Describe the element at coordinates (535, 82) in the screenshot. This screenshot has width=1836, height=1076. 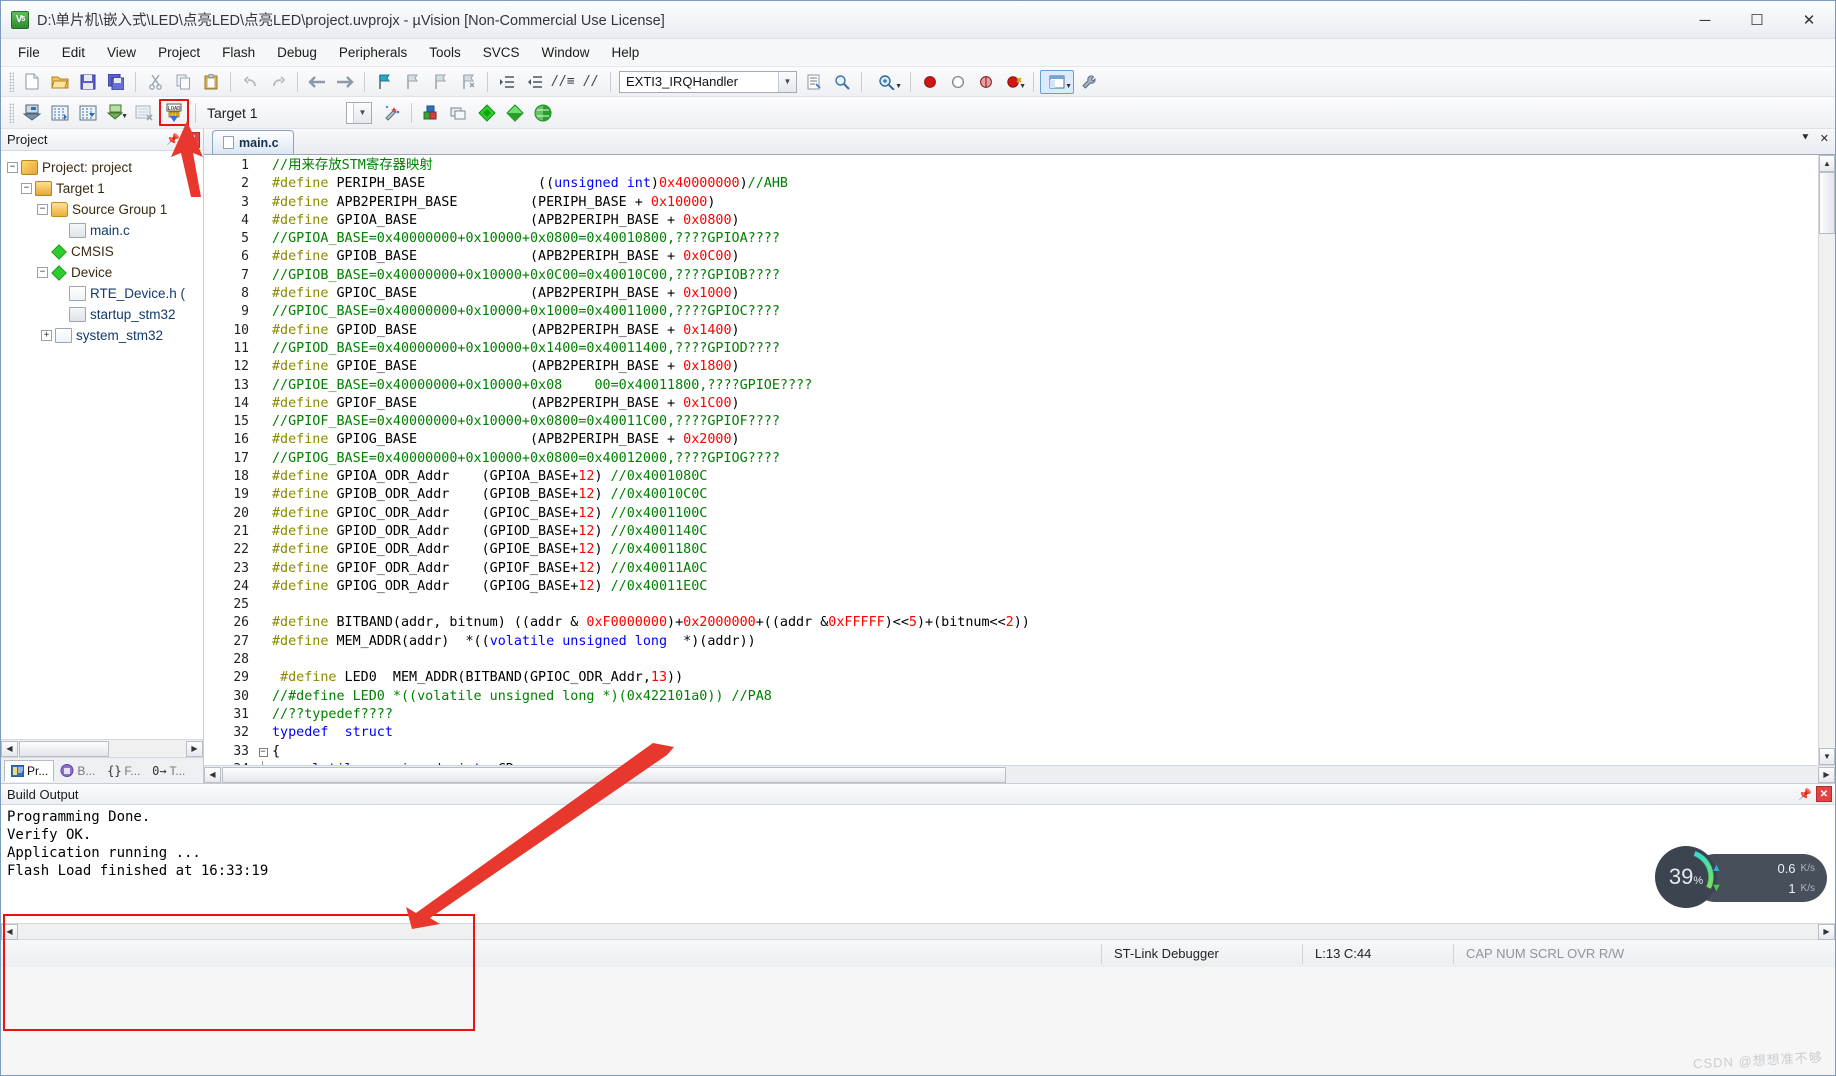
I see `outdent-icon` at that location.